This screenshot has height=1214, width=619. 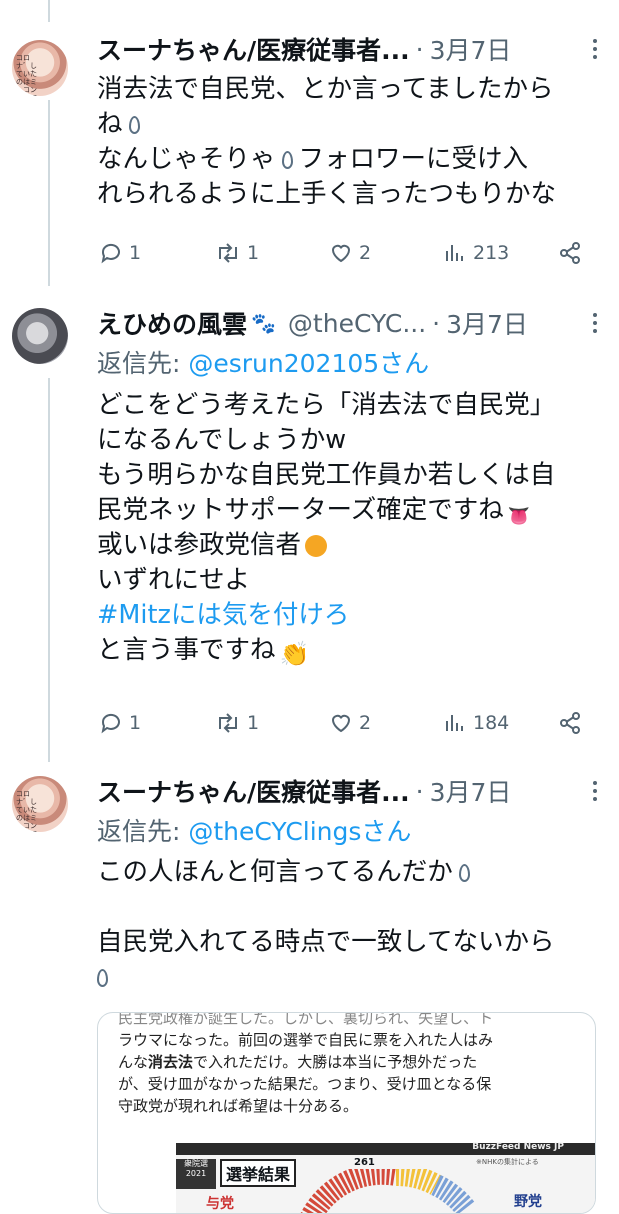 What do you see at coordinates (354, 615) in the screenshot?
I see `hashtag-link: #Mitzには気を付けろ` at bounding box center [354, 615].